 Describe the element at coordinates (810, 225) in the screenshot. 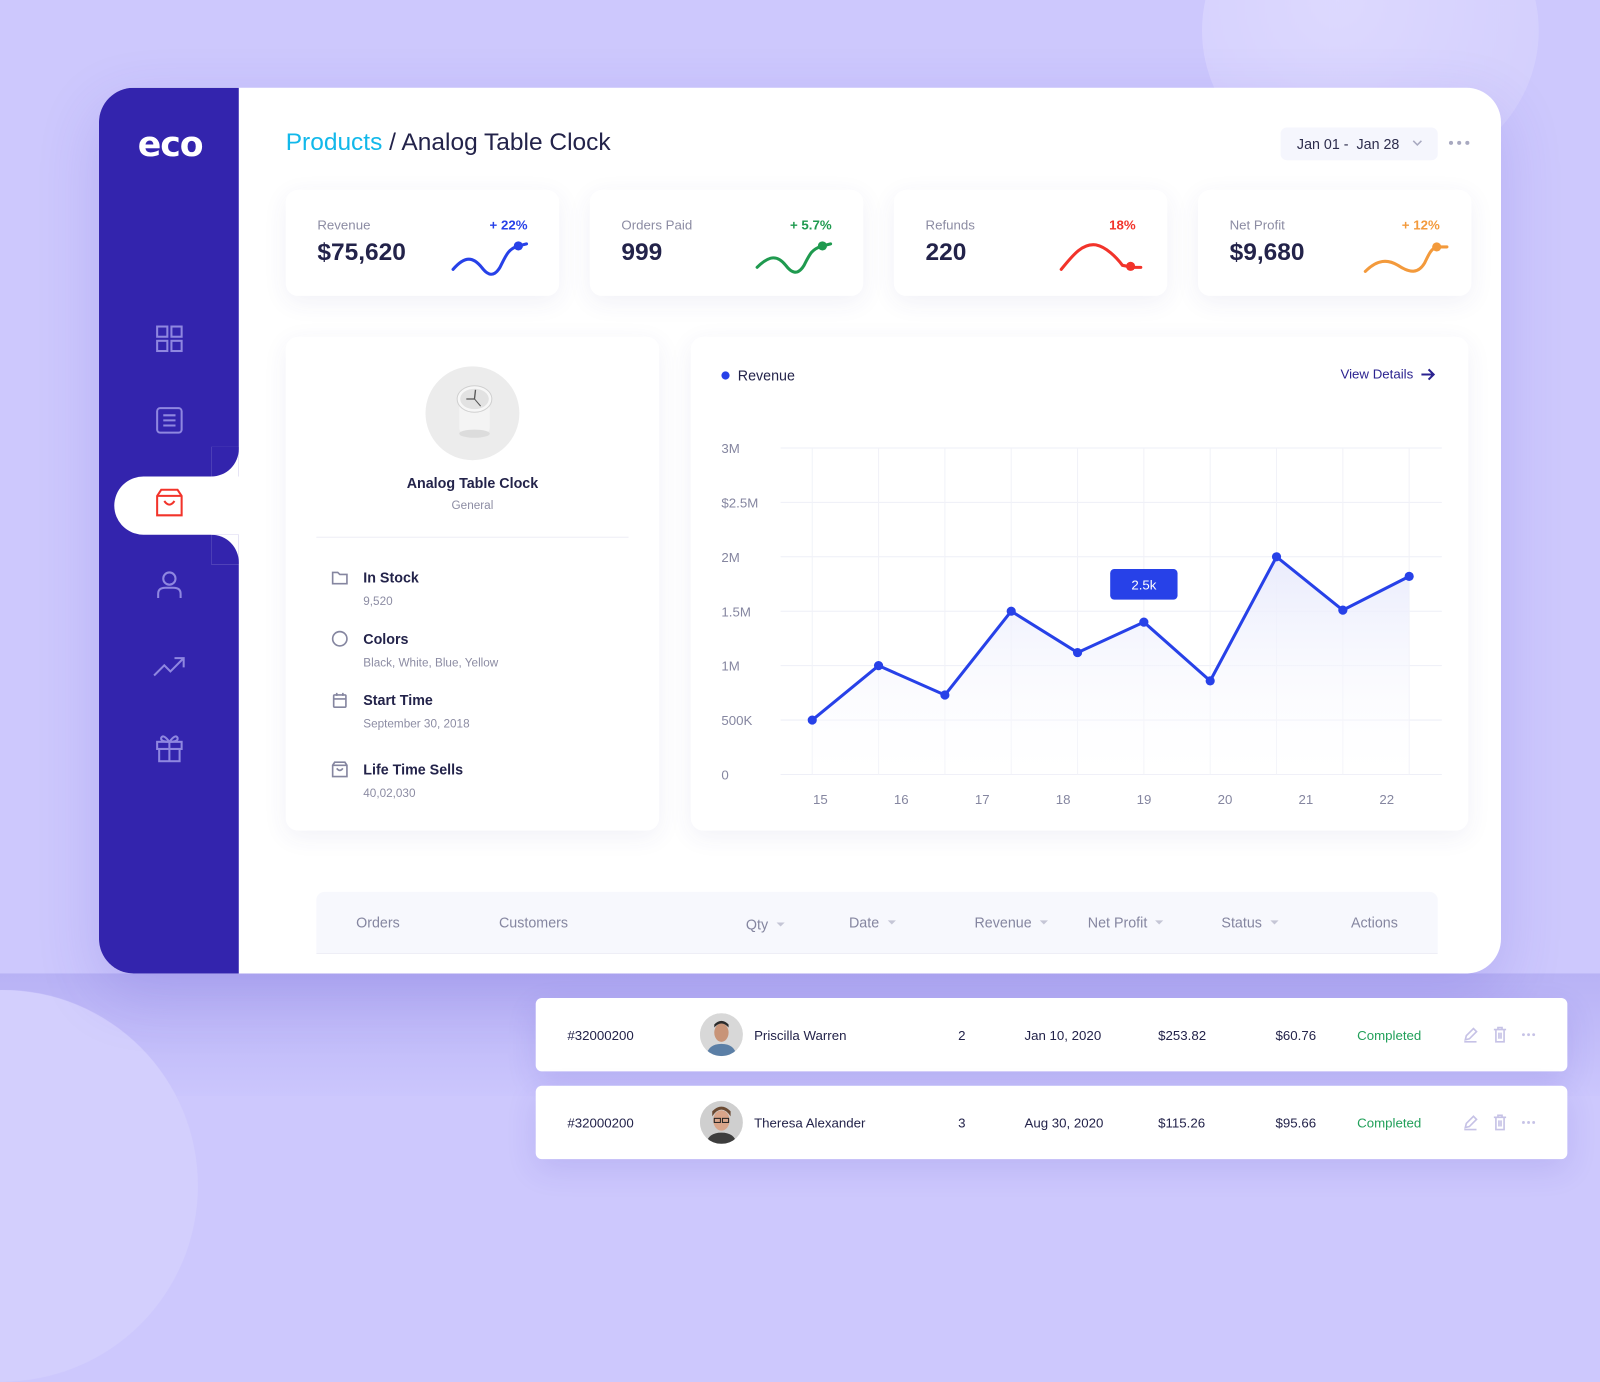

I see `stat-delta: + 5.7%` at that location.